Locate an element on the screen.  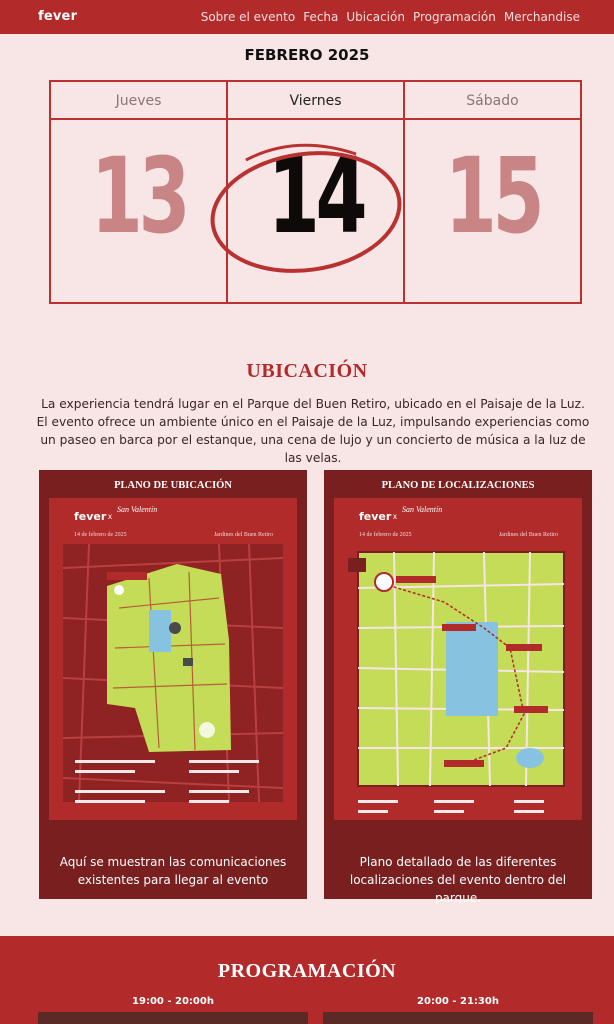
programacion-time-1: 19:00 - 20:00h is located at coordinates (173, 1001).